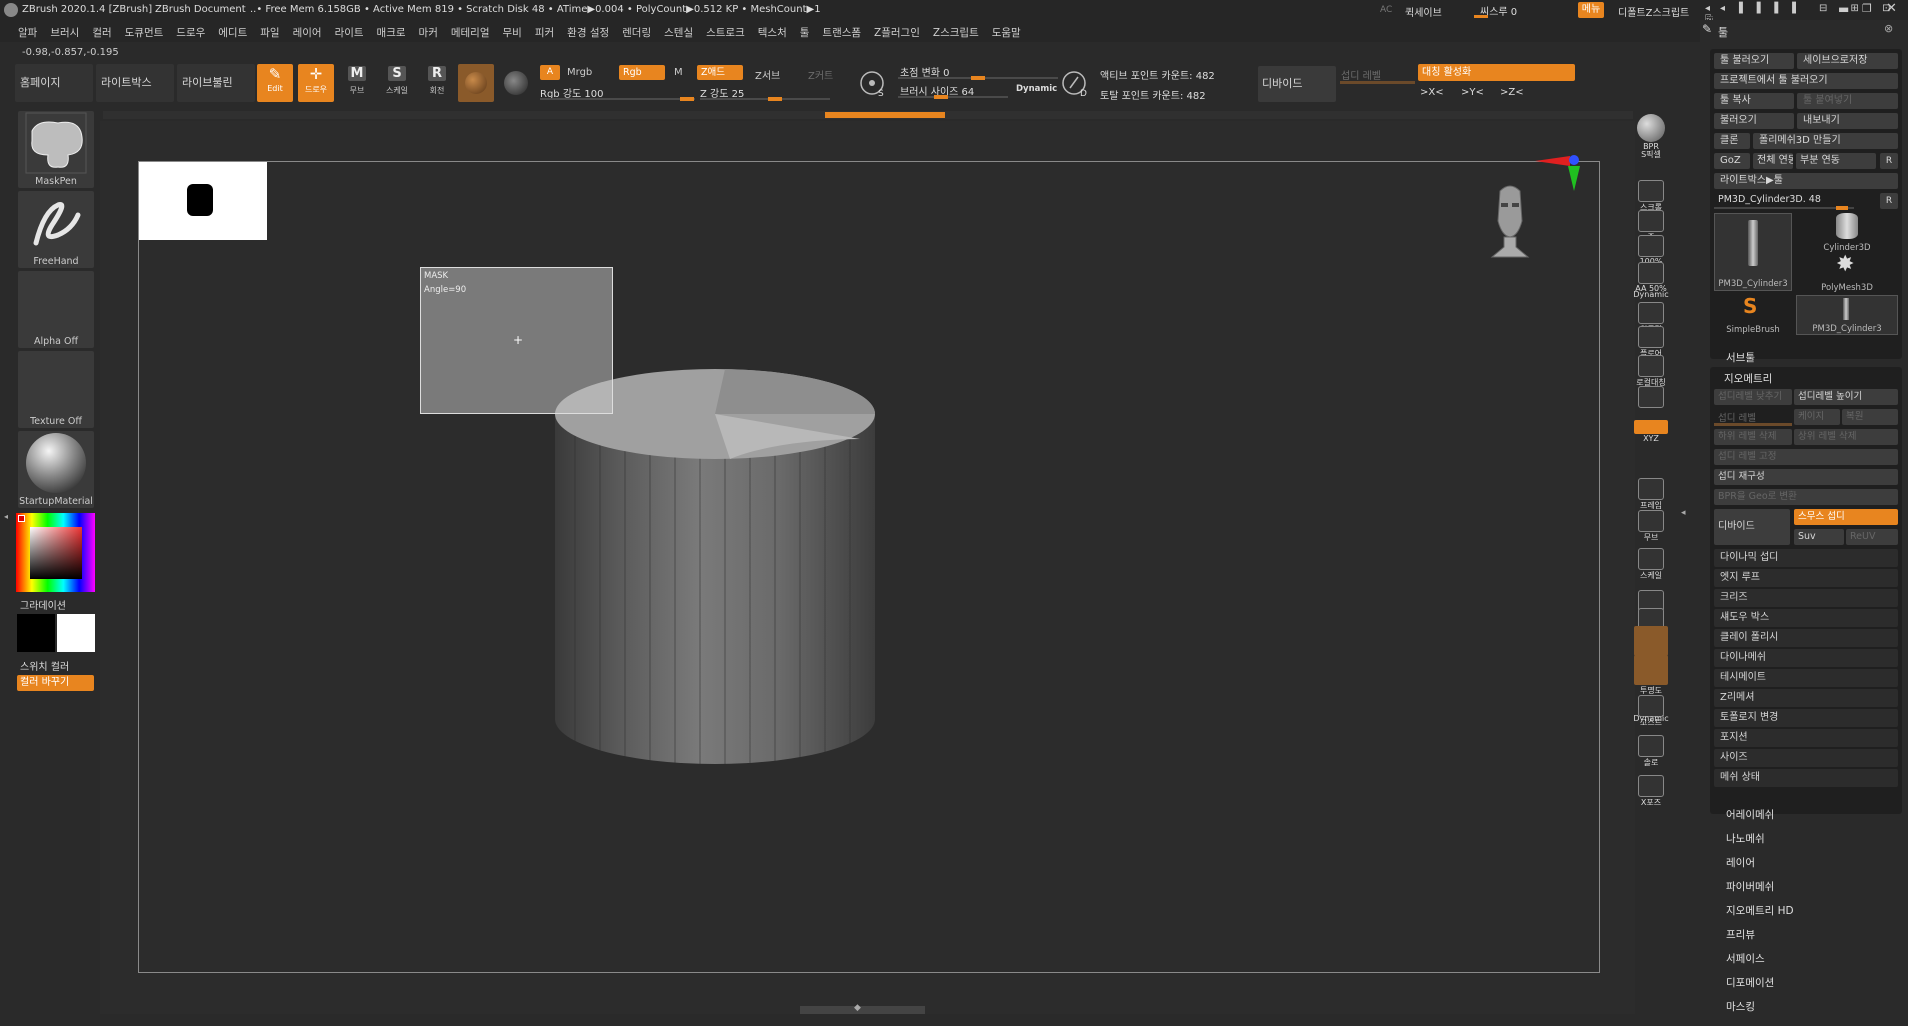 Image resolution: width=1908 pixels, height=1026 pixels. What do you see at coordinates (1753, 252) in the screenshot?
I see `thumb-pm3d-cylinder-1: PM3D_Cylinder3` at bounding box center [1753, 252].